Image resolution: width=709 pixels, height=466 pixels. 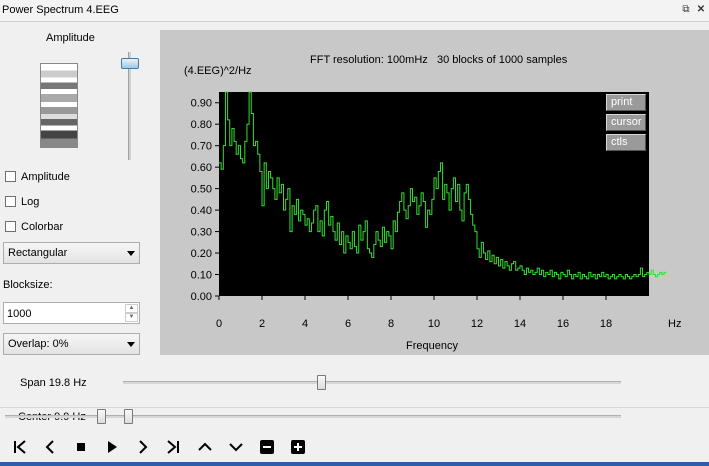 I want to click on x-tick-label: 14, so click(x=520, y=324).